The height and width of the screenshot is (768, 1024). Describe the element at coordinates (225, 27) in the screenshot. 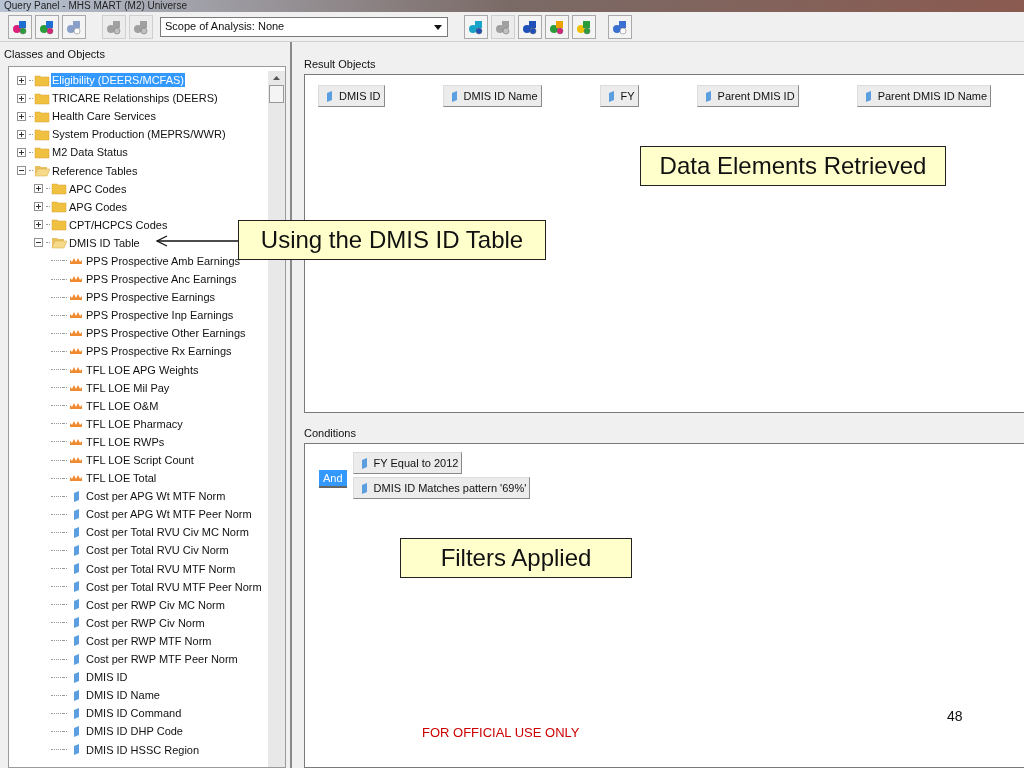

I see `scope-value: Scope of Analysis: None` at that location.